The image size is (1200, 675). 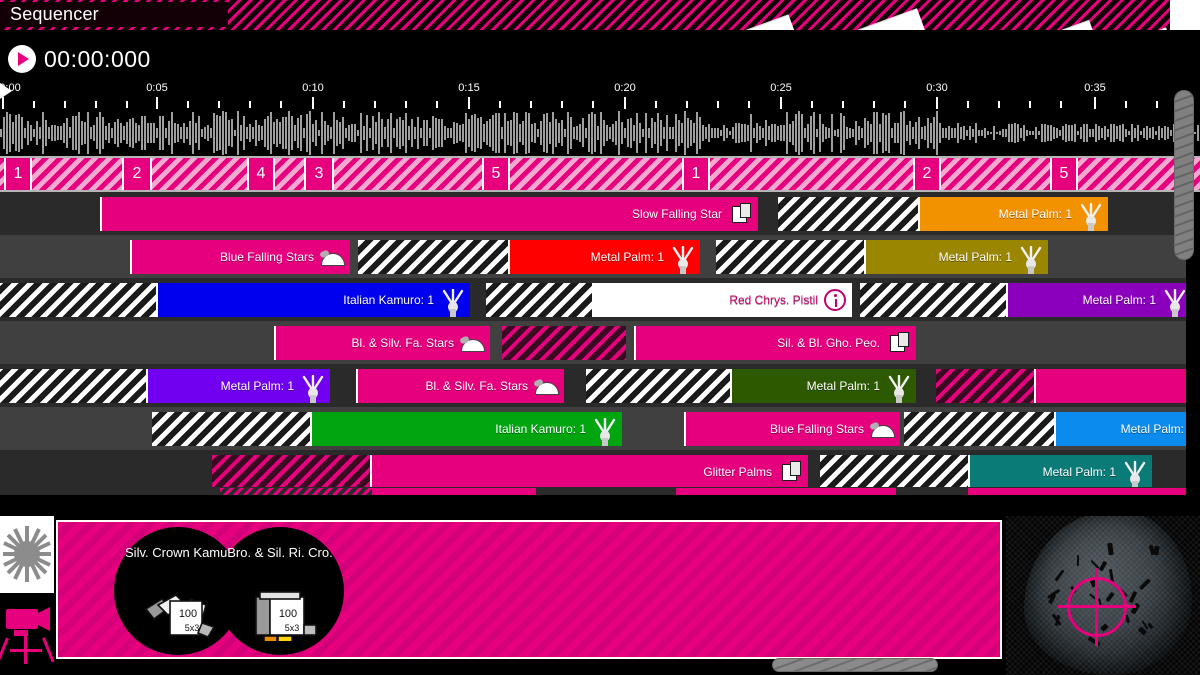 What do you see at coordinates (600, 505) in the screenshot?
I see `horizontal-scrollbar-track` at bounding box center [600, 505].